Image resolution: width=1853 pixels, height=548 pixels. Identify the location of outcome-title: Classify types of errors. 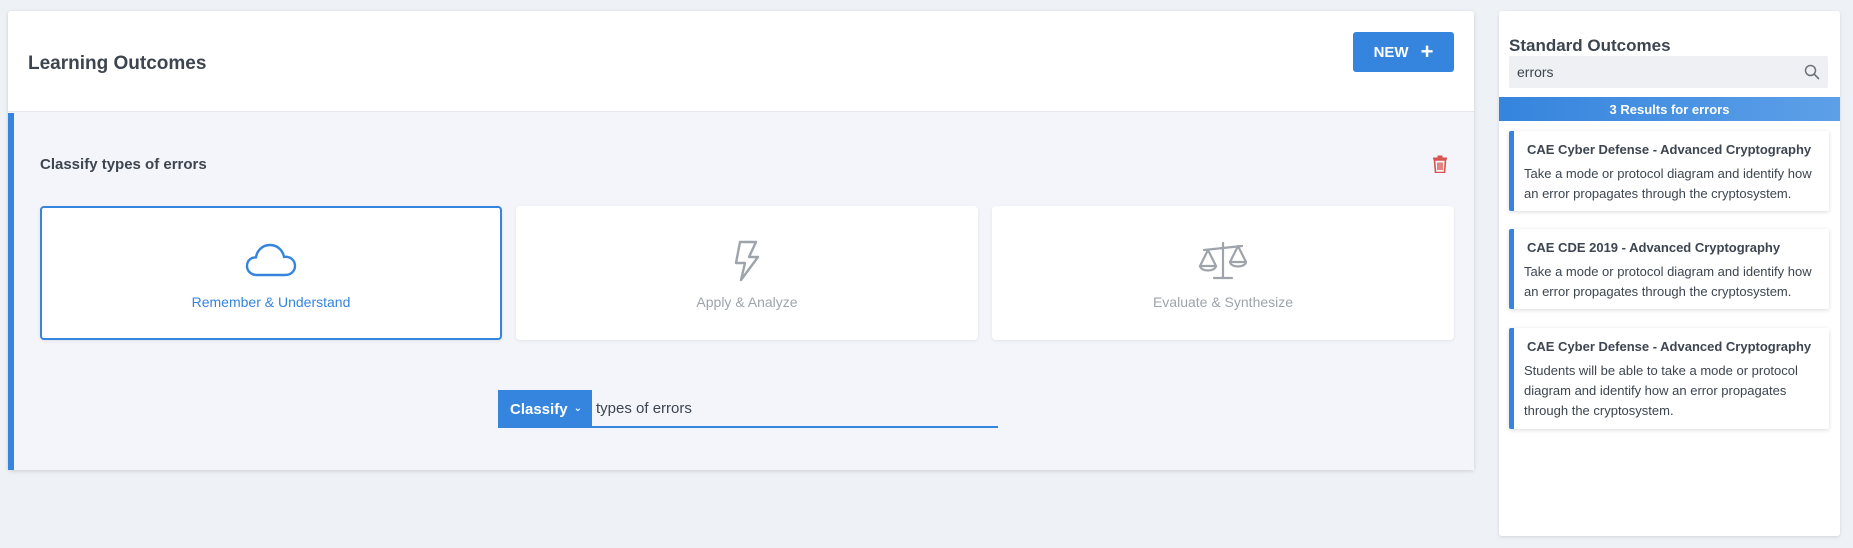
(123, 164).